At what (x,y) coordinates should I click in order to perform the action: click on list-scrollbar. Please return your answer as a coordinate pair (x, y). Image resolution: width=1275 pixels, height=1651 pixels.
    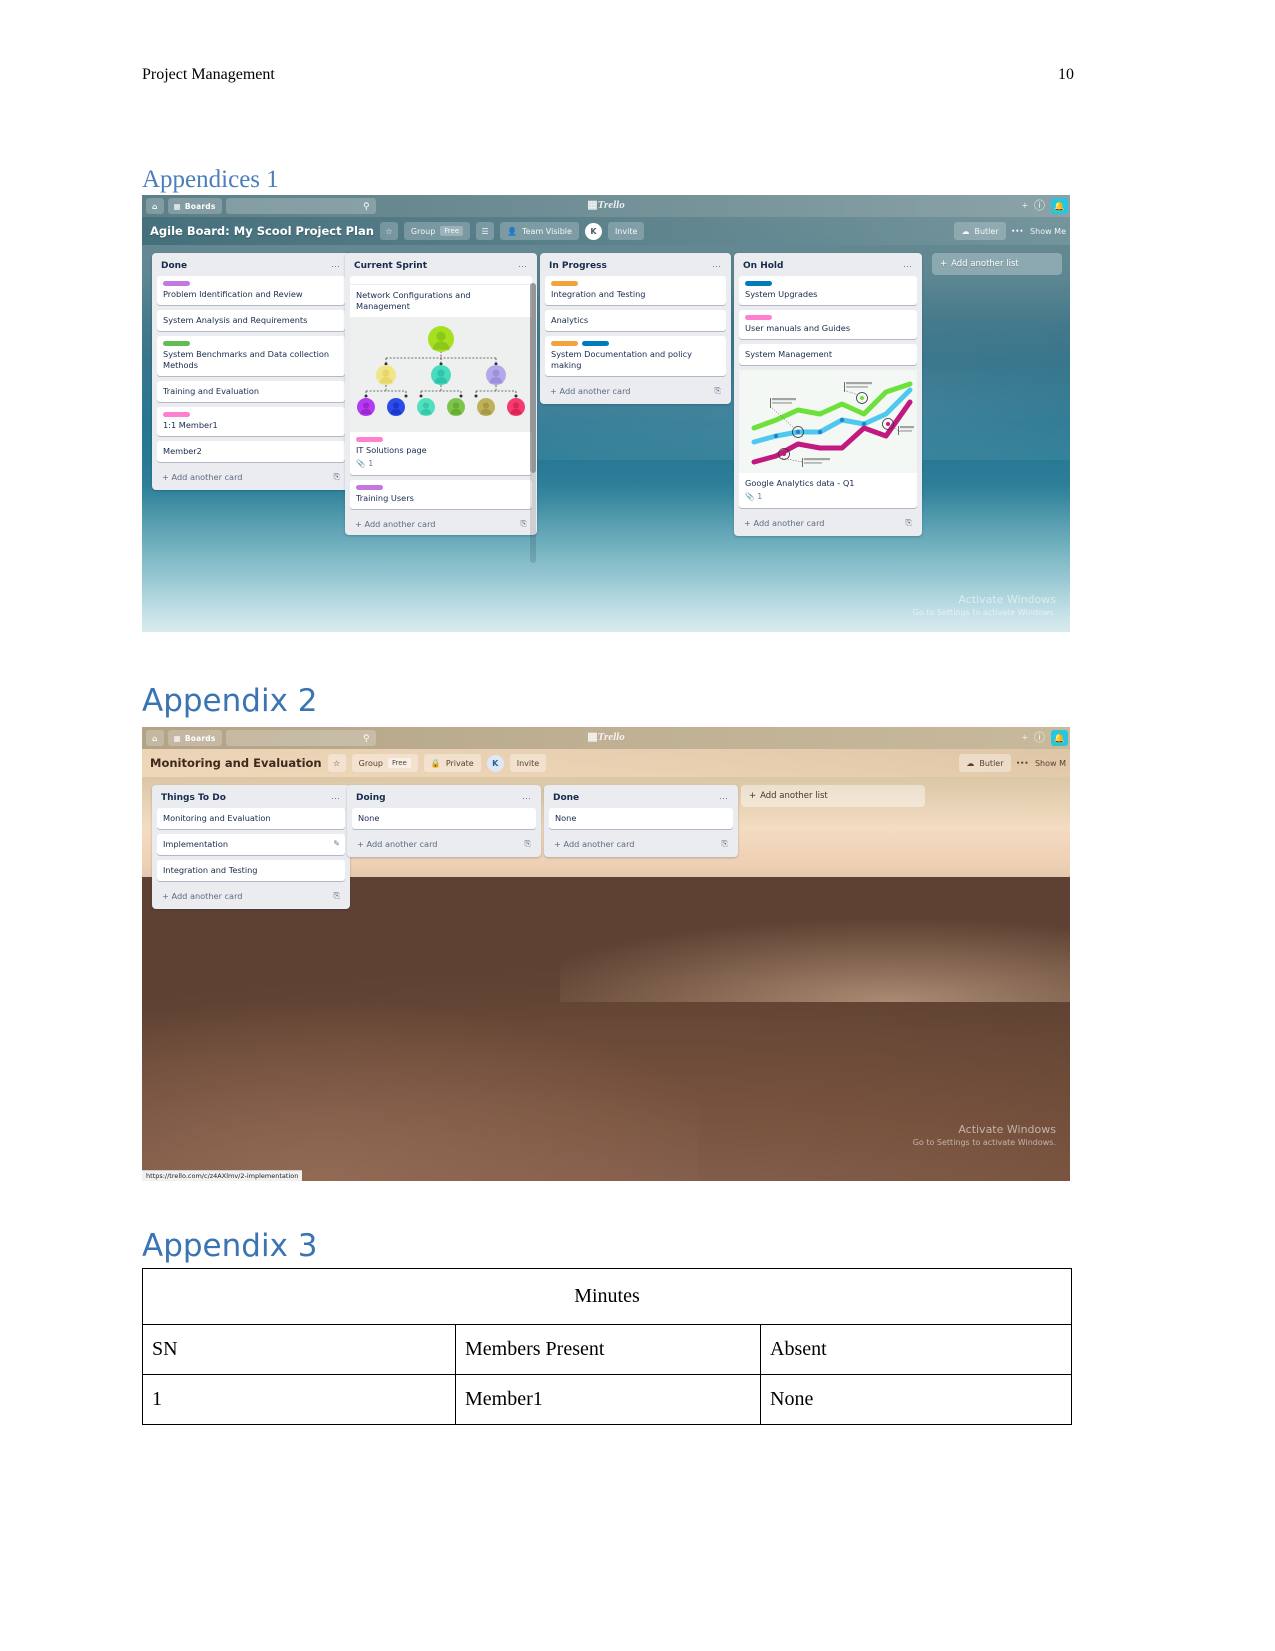
    Looking at the image, I should click on (533, 423).